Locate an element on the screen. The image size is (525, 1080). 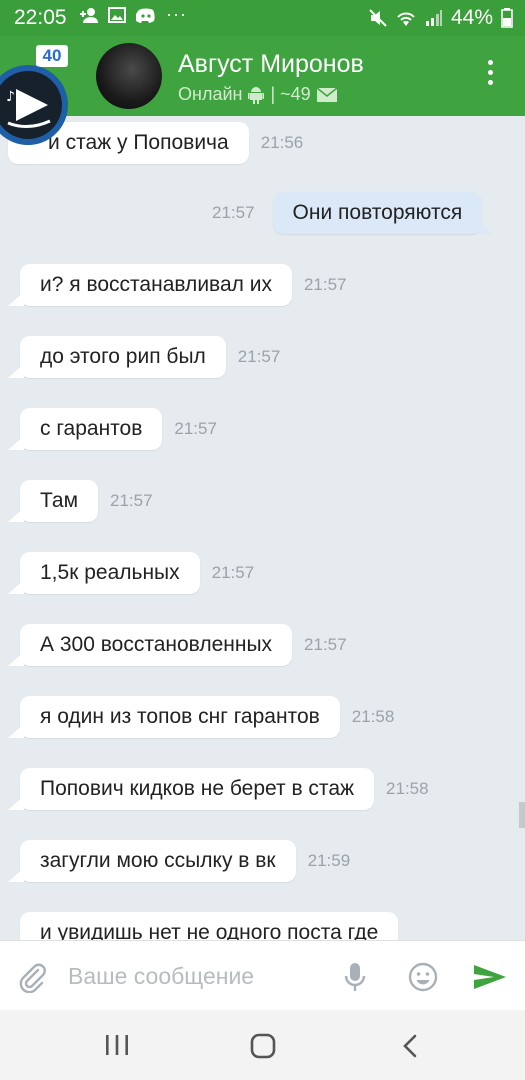
message-bubble: Попович кидков не берет в стаж is located at coordinates (197, 789).